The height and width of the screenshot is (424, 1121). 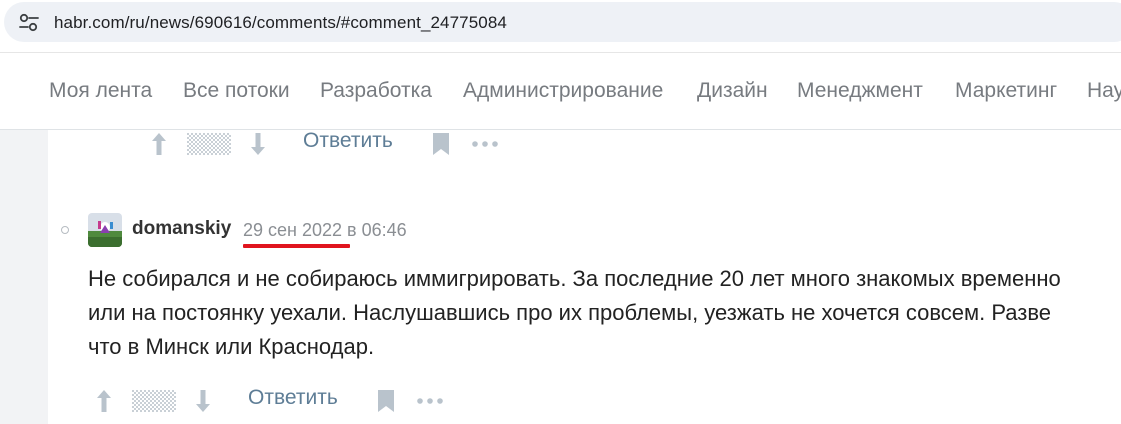 I want to click on tune-icon, so click(x=29, y=23).